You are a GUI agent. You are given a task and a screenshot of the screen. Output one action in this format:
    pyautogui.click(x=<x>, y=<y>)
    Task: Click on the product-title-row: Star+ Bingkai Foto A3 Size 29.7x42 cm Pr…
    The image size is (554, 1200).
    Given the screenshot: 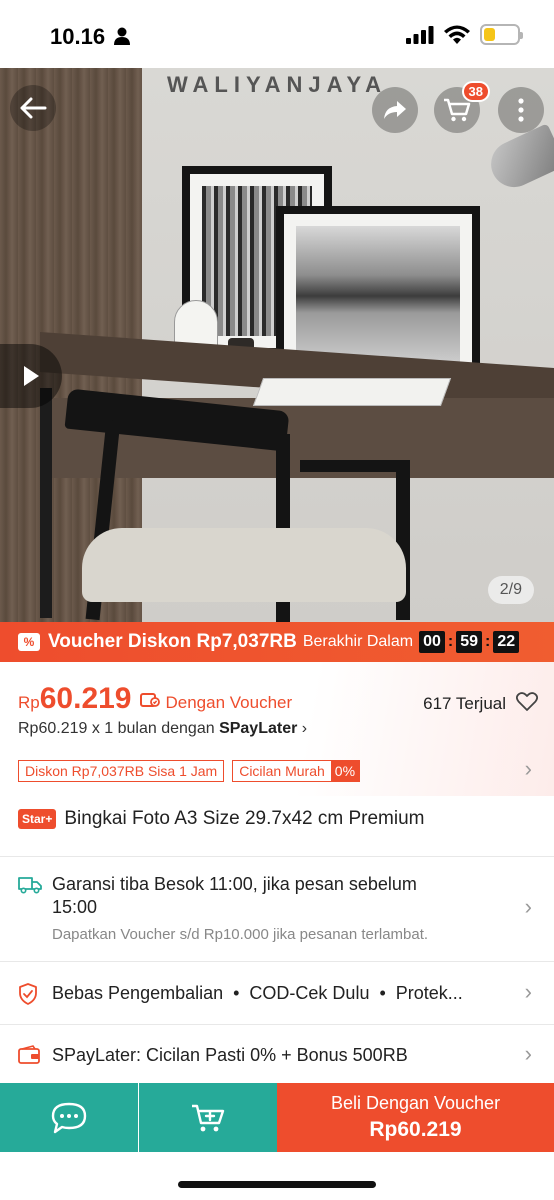 What is the action you would take?
    pyautogui.click(x=221, y=819)
    